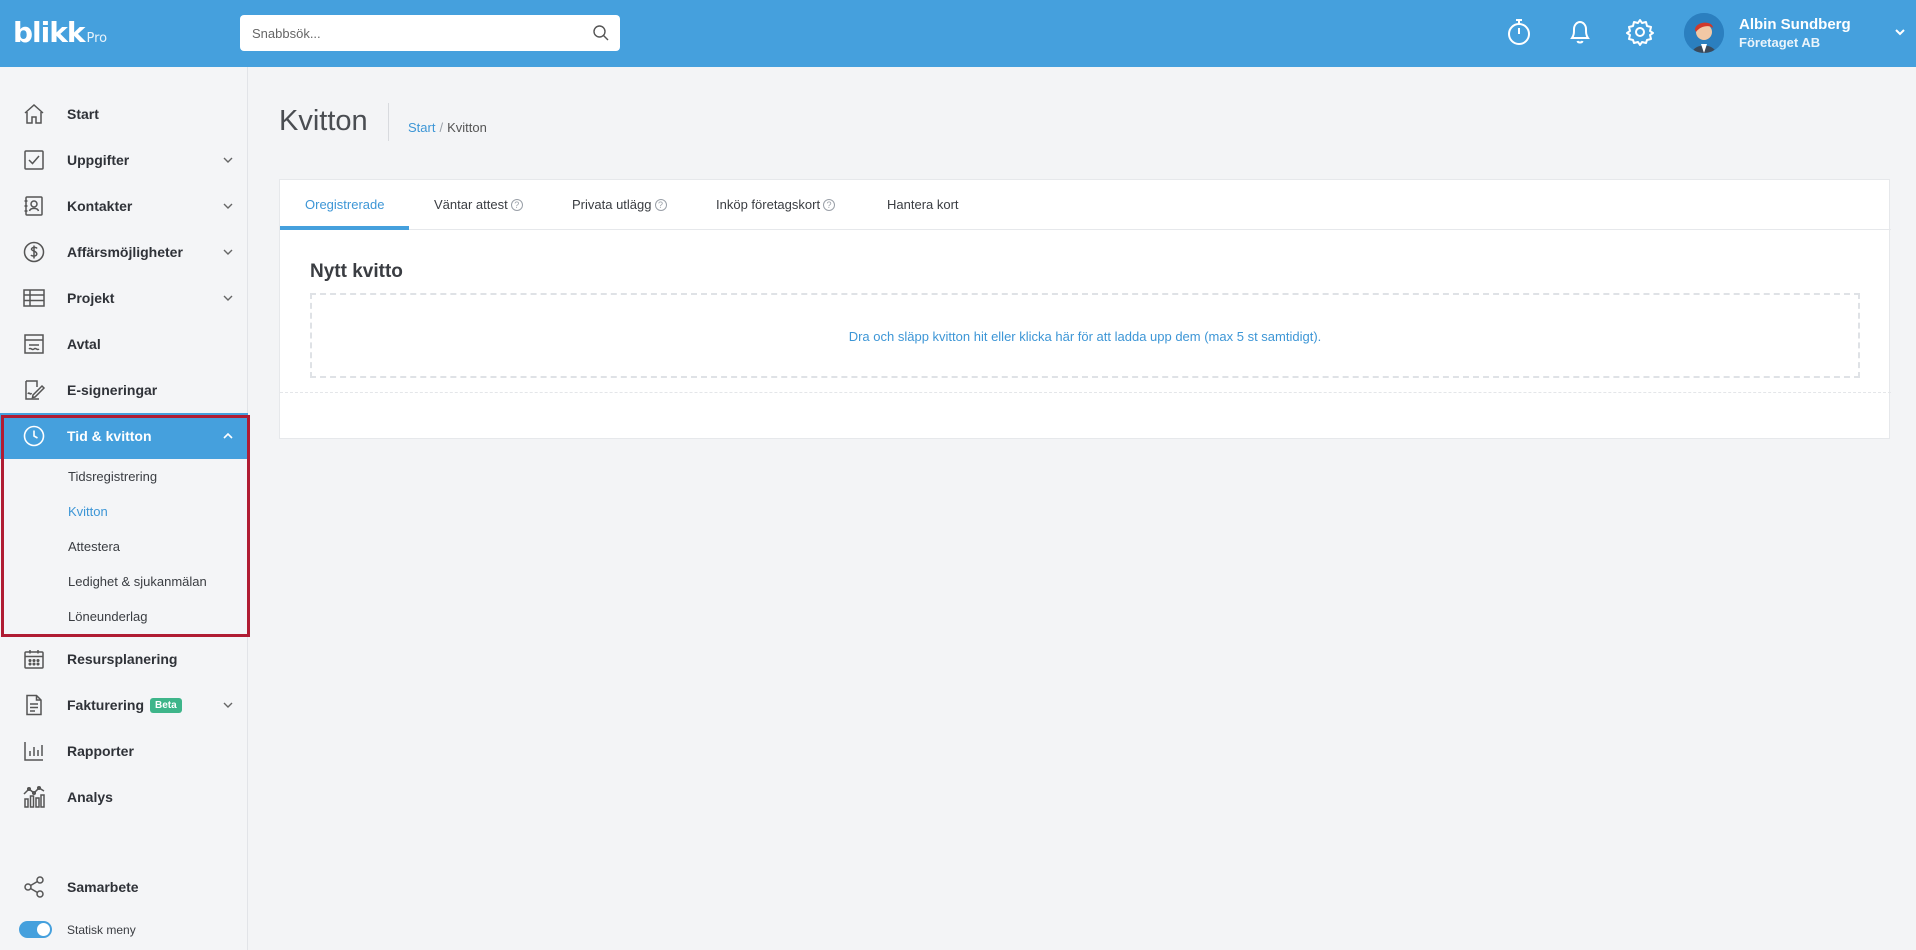 The width and height of the screenshot is (1916, 950). What do you see at coordinates (323, 121) in the screenshot?
I see `page-title: Kvitton` at bounding box center [323, 121].